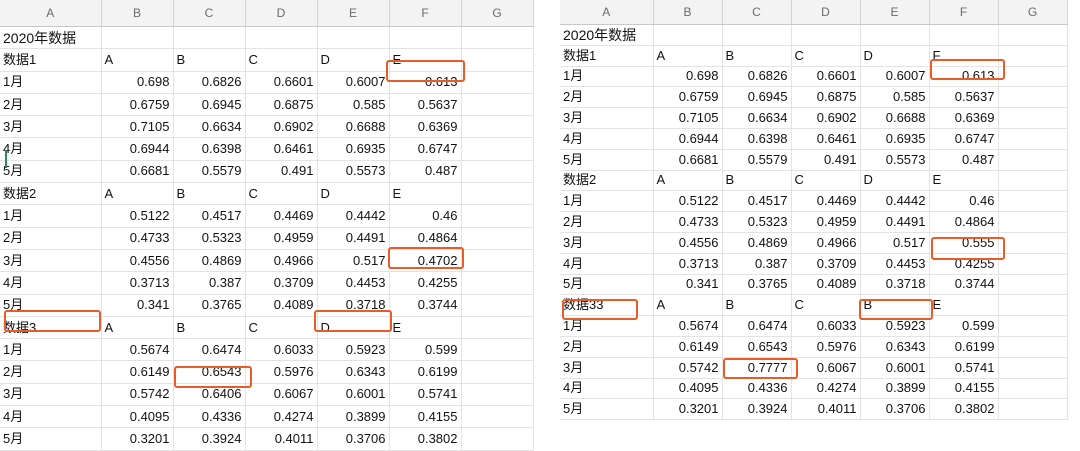  I want to click on column-header-a: A, so click(607, 12).